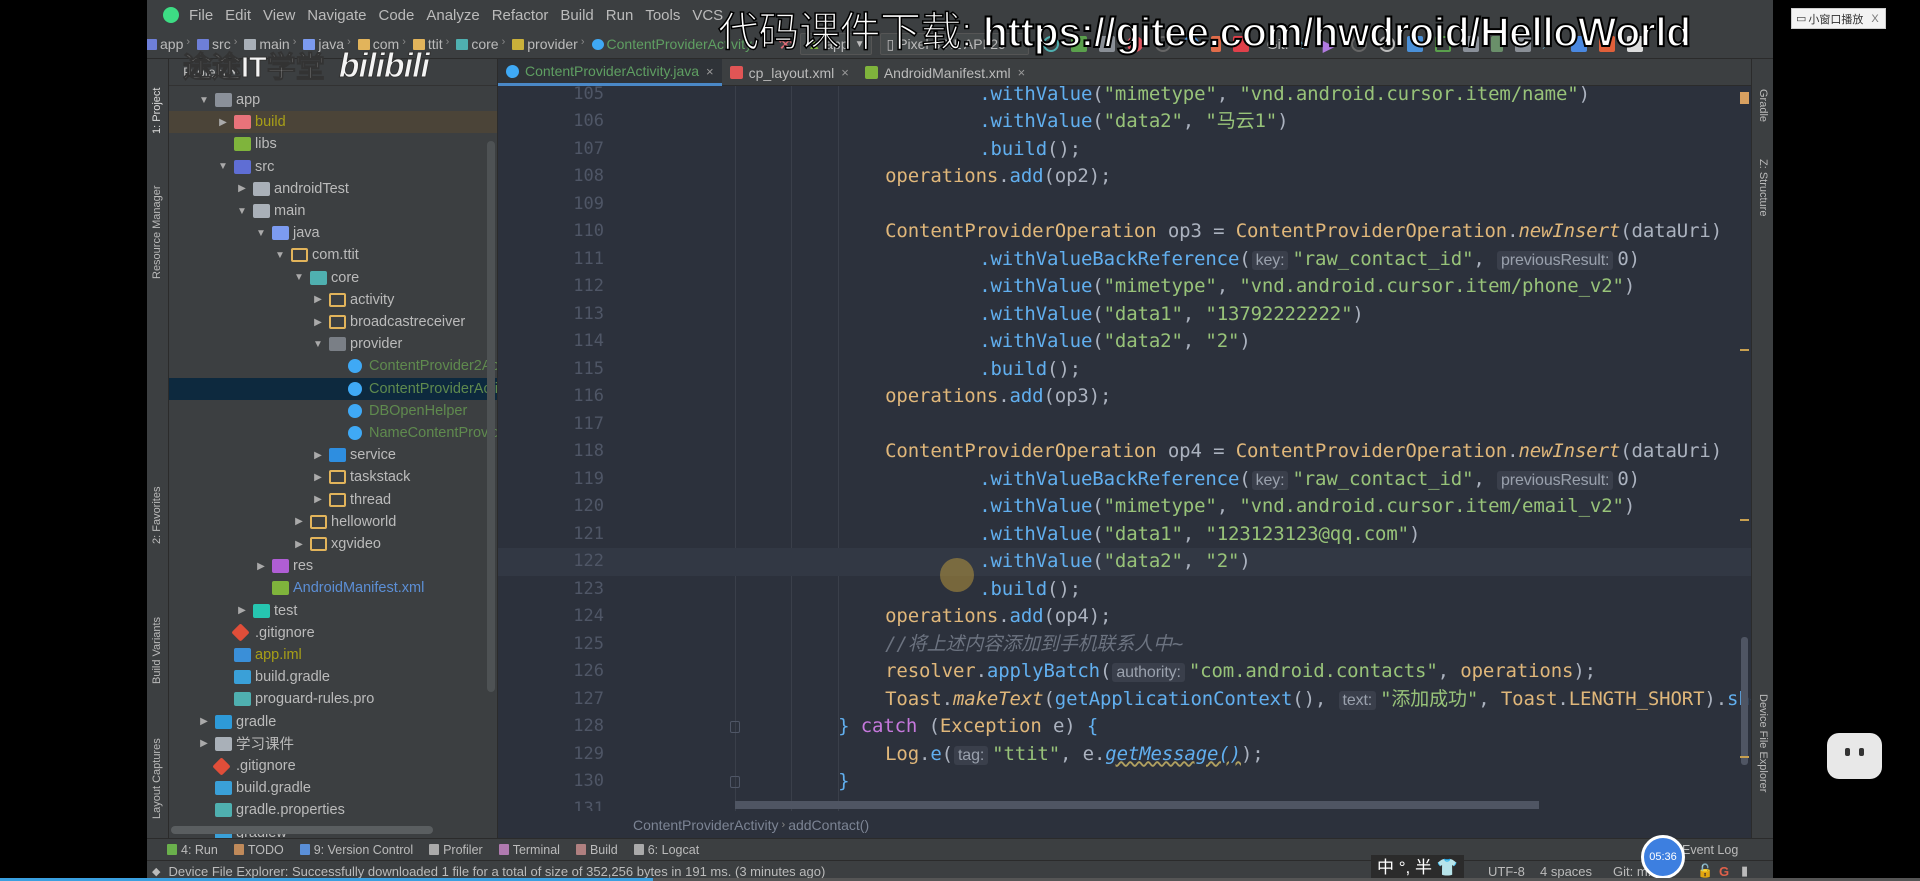 The height and width of the screenshot is (881, 1920). I want to click on tool-window-profiler: Profiler, so click(456, 850).